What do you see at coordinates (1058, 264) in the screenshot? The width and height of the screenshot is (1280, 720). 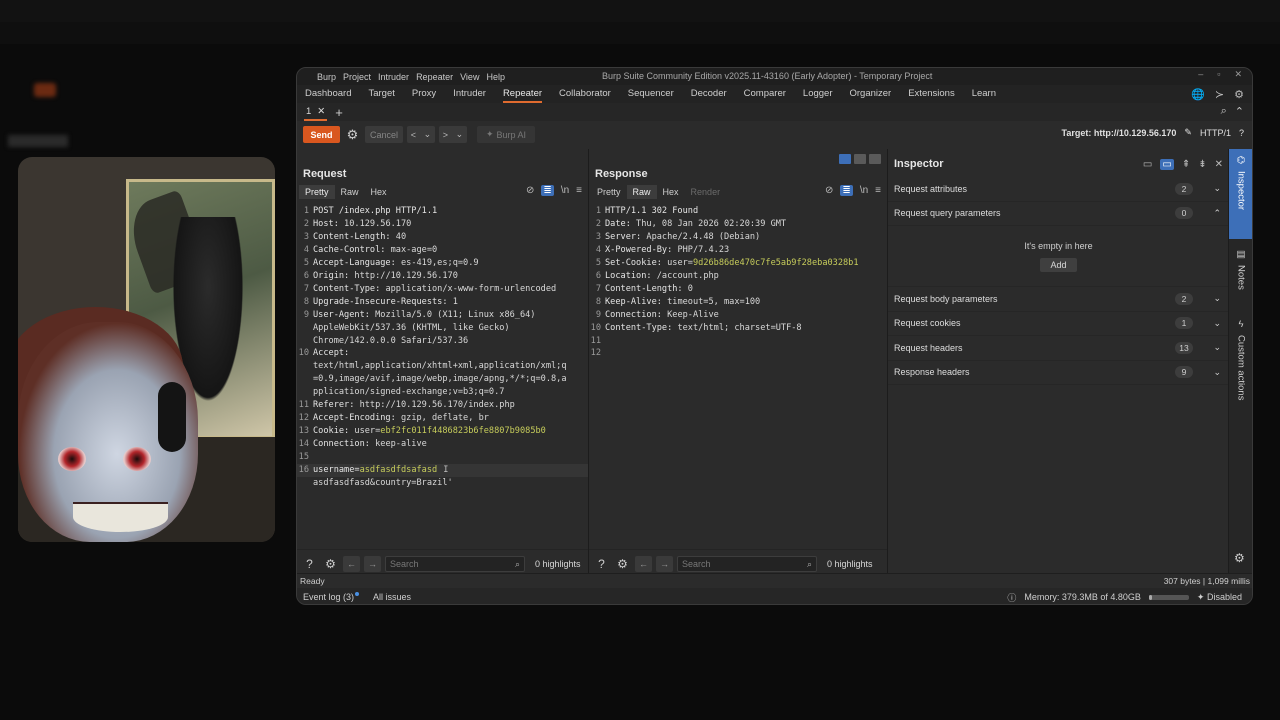 I see `add-parameter-button: Add` at bounding box center [1058, 264].